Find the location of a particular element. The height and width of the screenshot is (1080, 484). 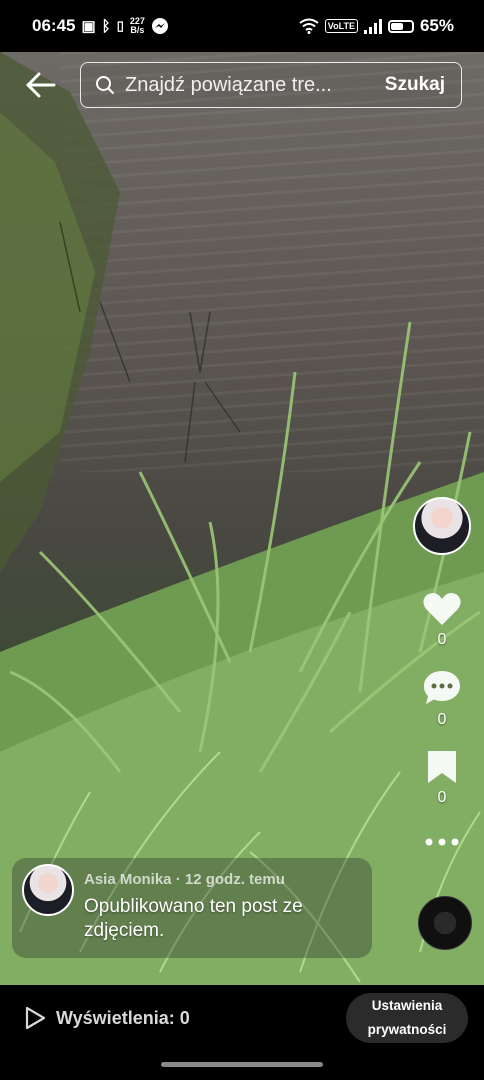

privacy-line-1: Ustawienia is located at coordinates (407, 1005).